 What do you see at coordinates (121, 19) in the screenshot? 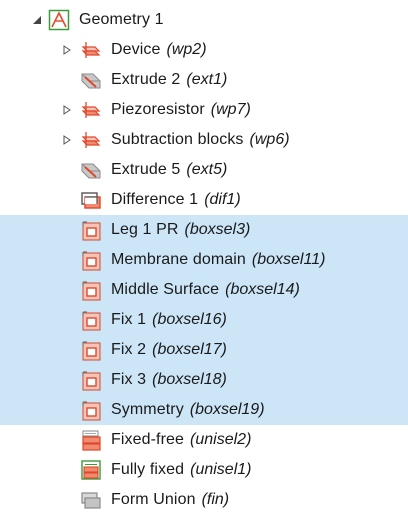
I see `tree-node-label: Geometry 1` at bounding box center [121, 19].